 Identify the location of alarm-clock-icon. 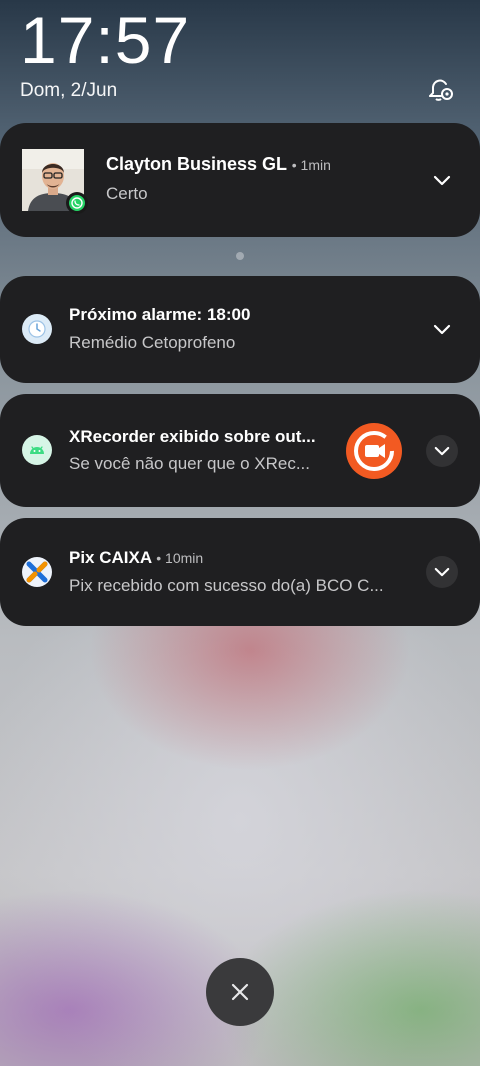
(37, 329).